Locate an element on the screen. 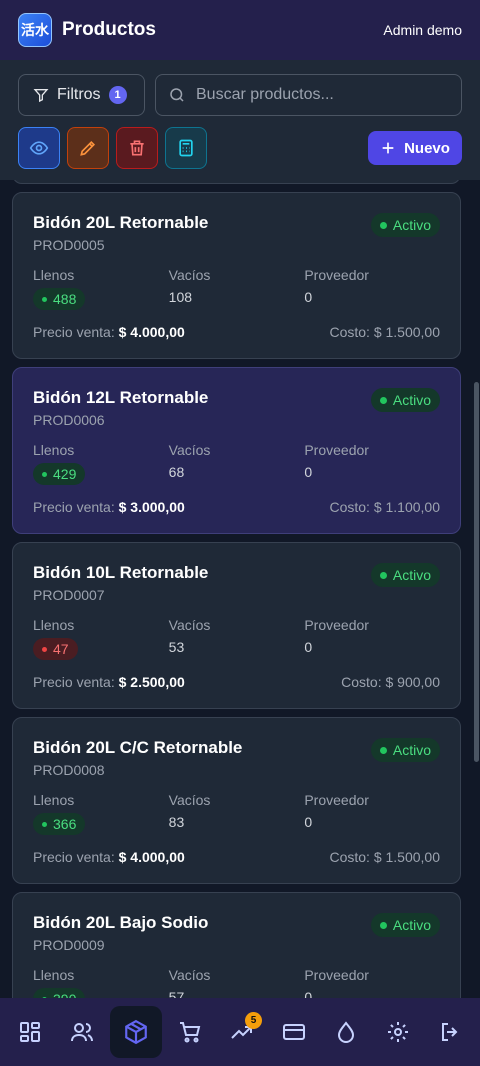  product-code: PROD0005 is located at coordinates (69, 245).